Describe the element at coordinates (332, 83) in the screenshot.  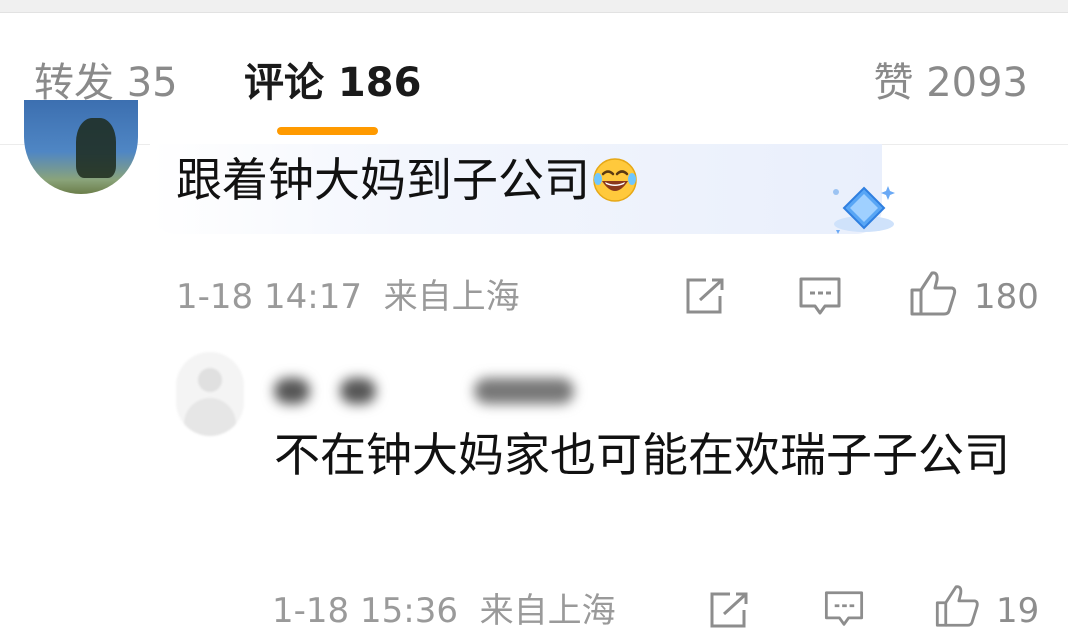
I see `tab-comments: 评论 186` at that location.